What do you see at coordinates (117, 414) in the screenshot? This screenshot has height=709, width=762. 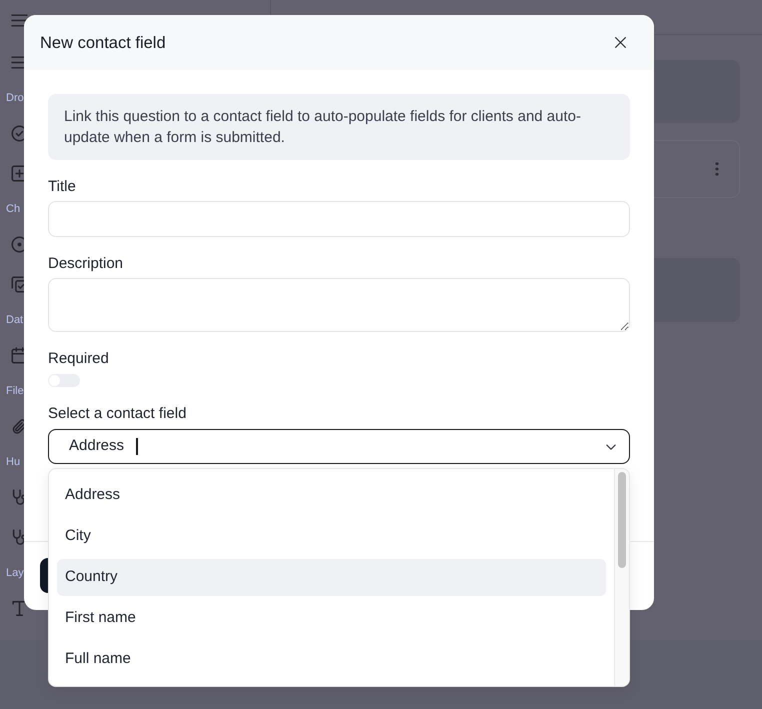 I see `field-label: Select a contact field` at bounding box center [117, 414].